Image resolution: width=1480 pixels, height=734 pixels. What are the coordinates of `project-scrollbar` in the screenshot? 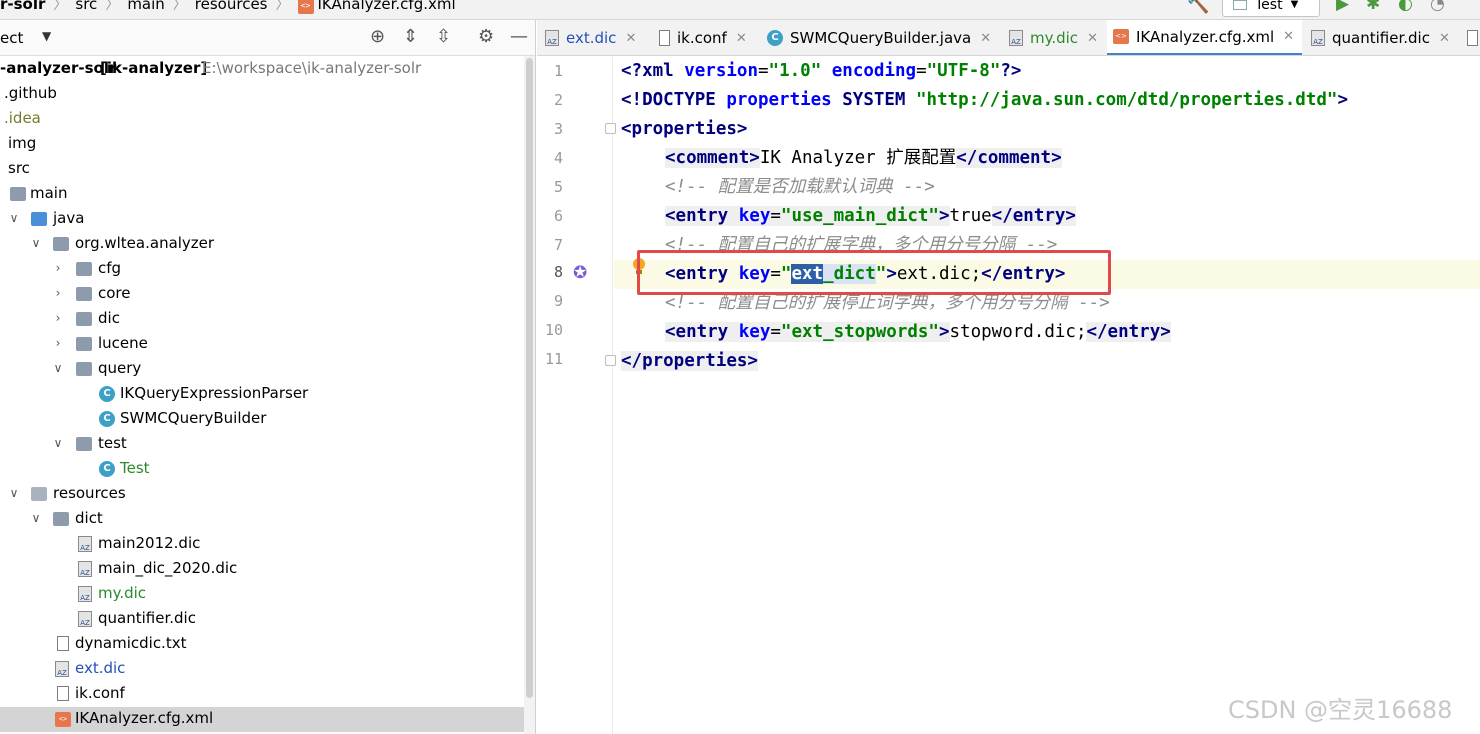 It's located at (529, 395).